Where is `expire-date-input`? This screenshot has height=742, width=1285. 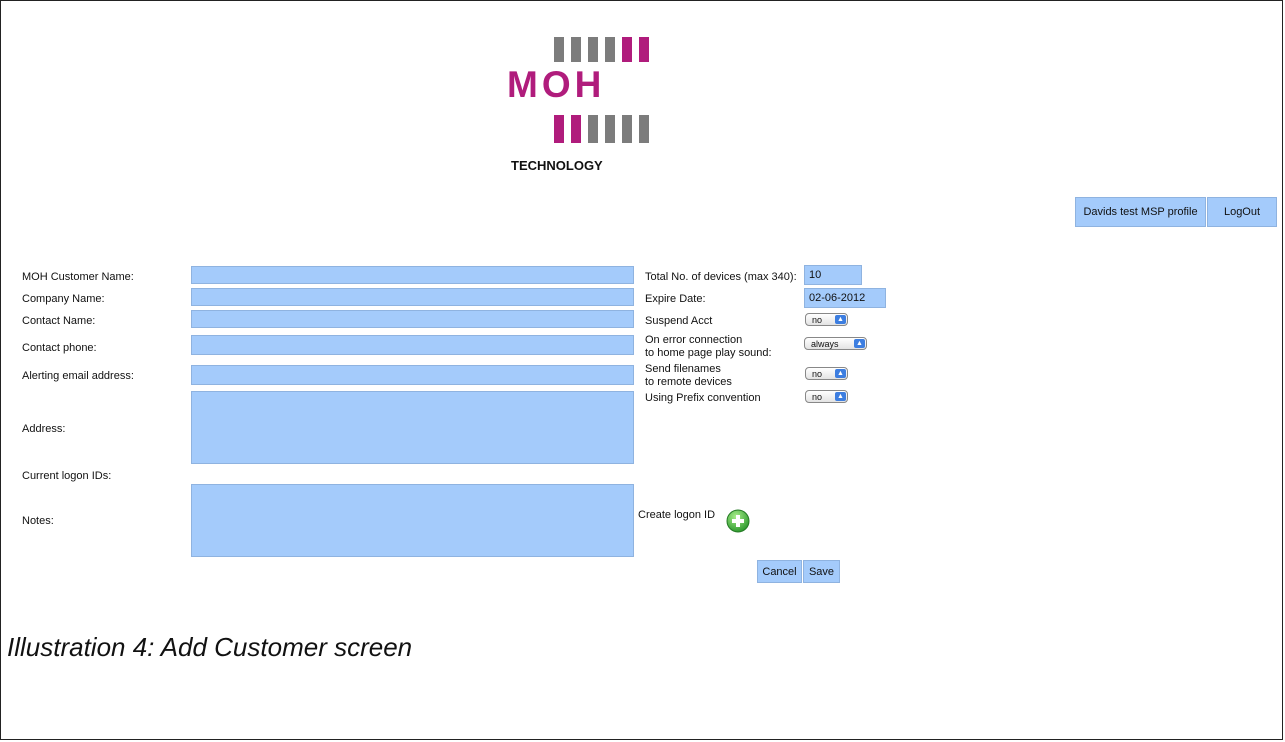
expire-date-input is located at coordinates (845, 298).